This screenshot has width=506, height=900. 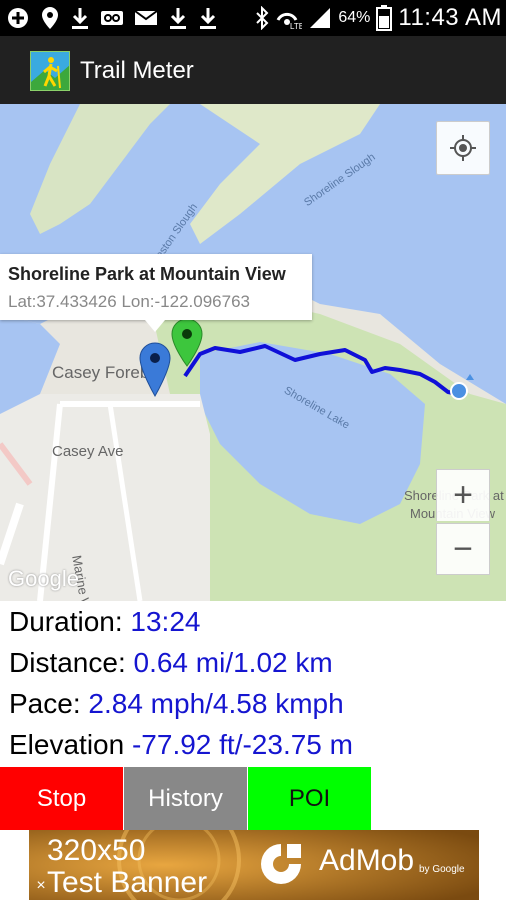 What do you see at coordinates (147, 274) in the screenshot?
I see `info-window-title: Shoreline Park at Mountain View` at bounding box center [147, 274].